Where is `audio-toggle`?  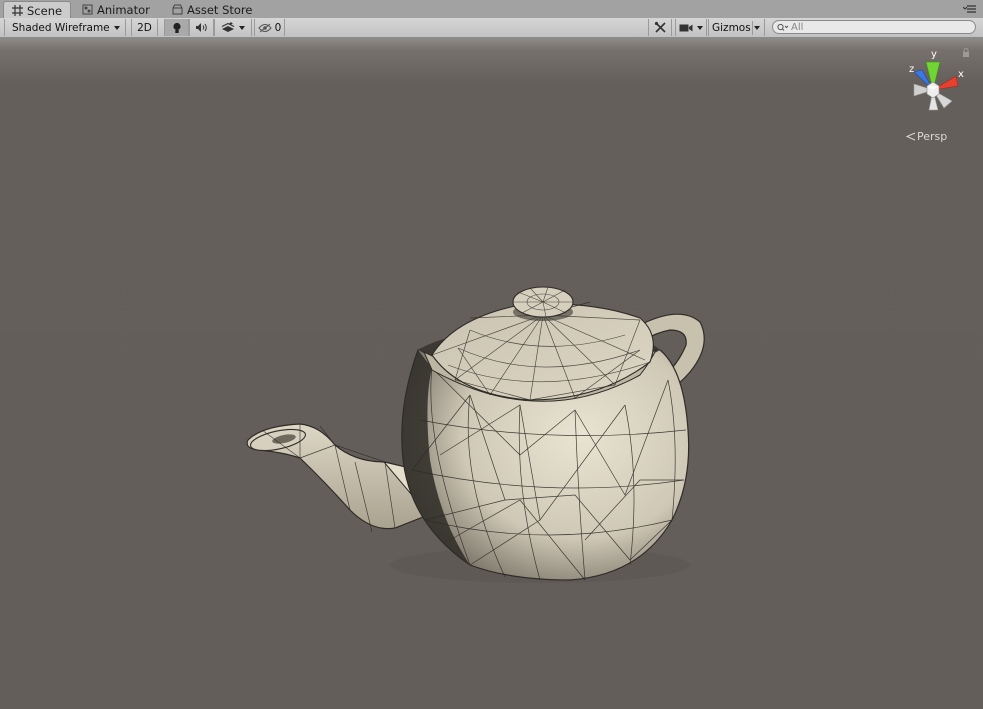 audio-toggle is located at coordinates (201, 27).